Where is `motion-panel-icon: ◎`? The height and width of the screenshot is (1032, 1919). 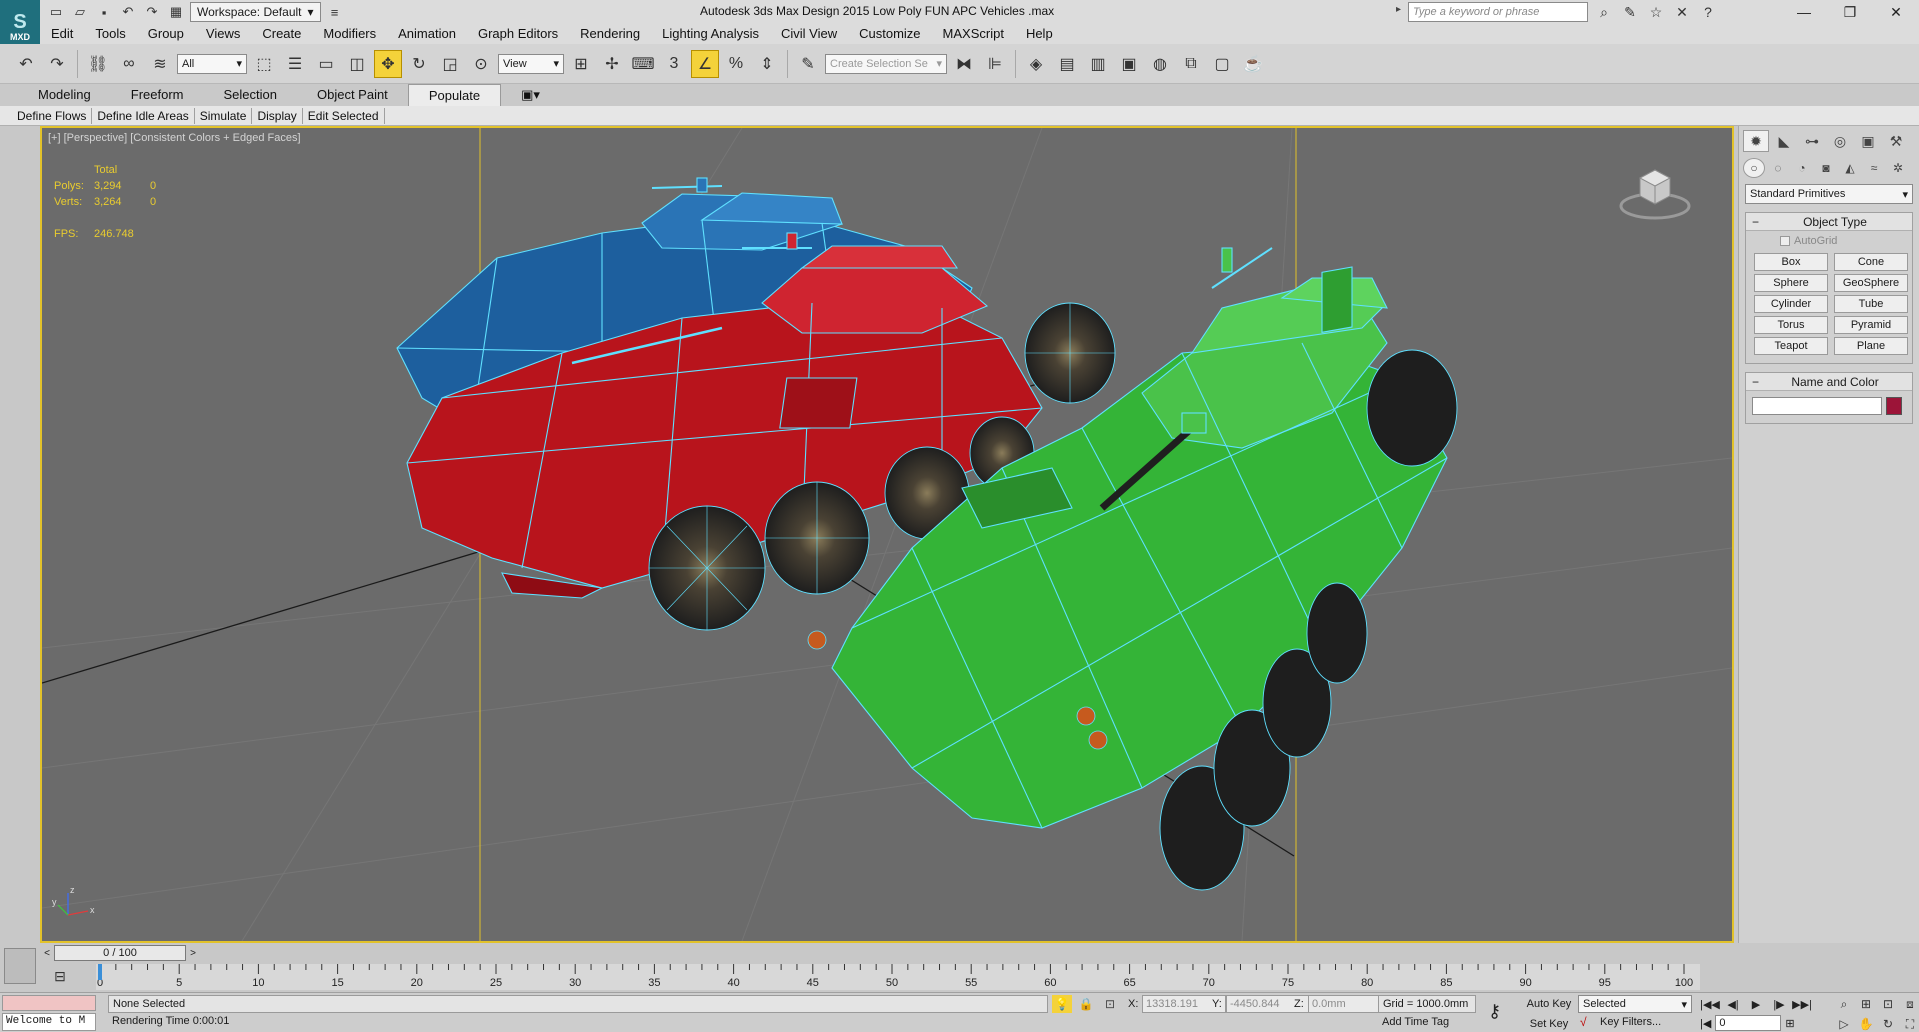 motion-panel-icon: ◎ is located at coordinates (1840, 141).